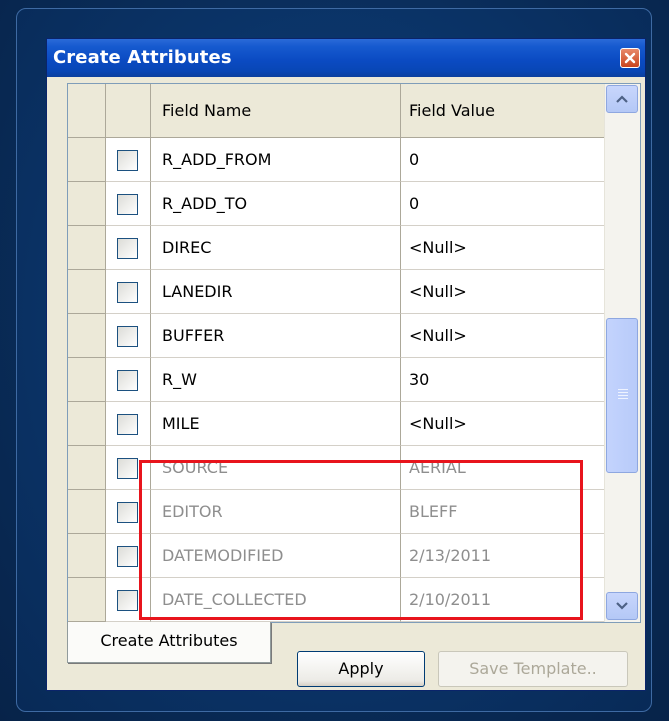 Image resolution: width=669 pixels, height=721 pixels. Describe the element at coordinates (276, 336) in the screenshot. I see `field-name-cell: BUFFER` at that location.